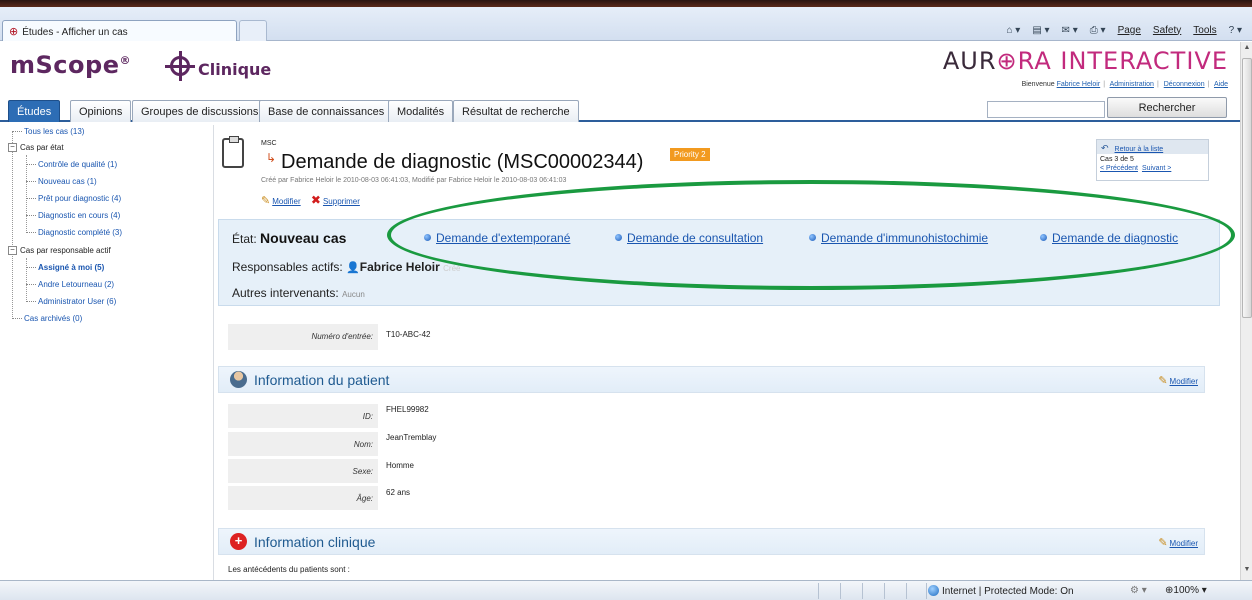 The height and width of the screenshot is (600, 1252). I want to click on help-link: Aide, so click(1221, 84).